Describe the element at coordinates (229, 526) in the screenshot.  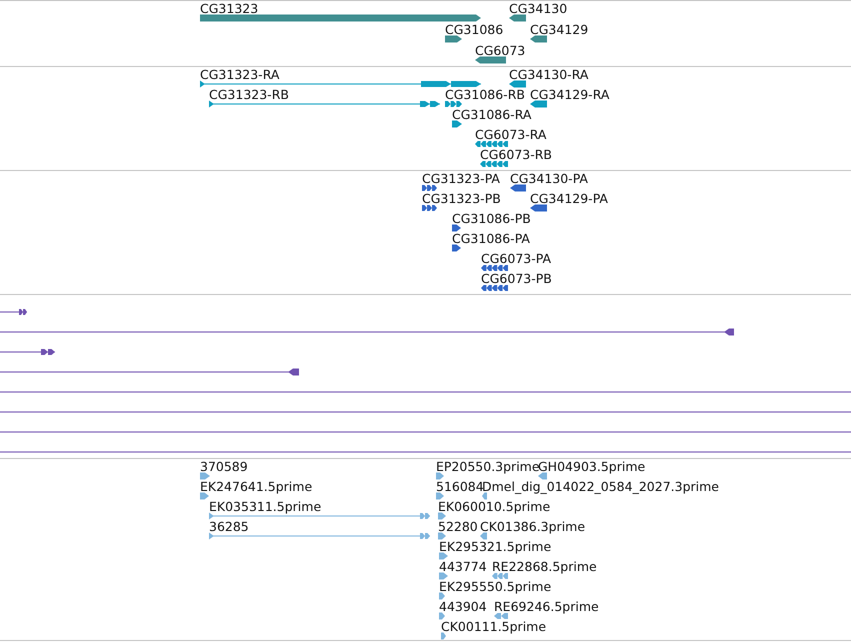
I see `feature-label: 36285` at that location.